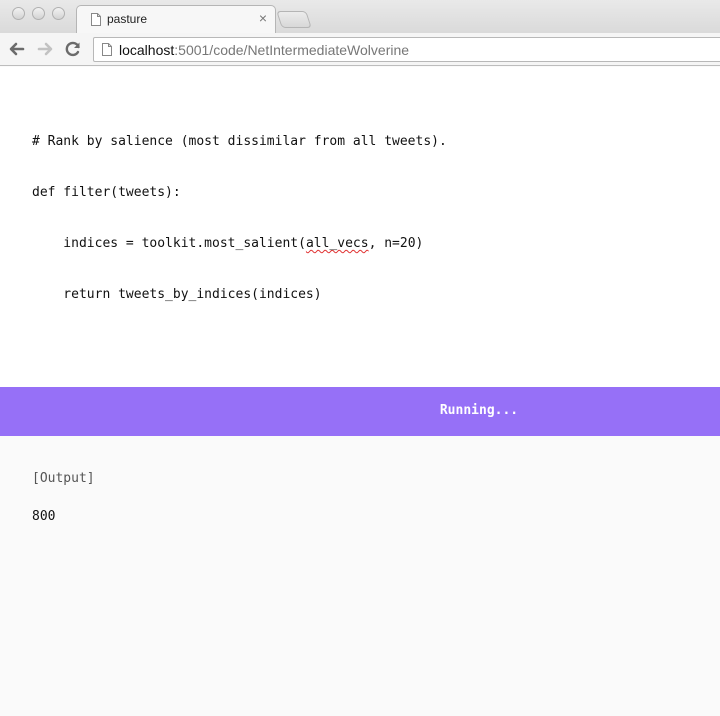  Describe the element at coordinates (176, 19) in the screenshot. I see `tab-pasture: pasture ×` at that location.